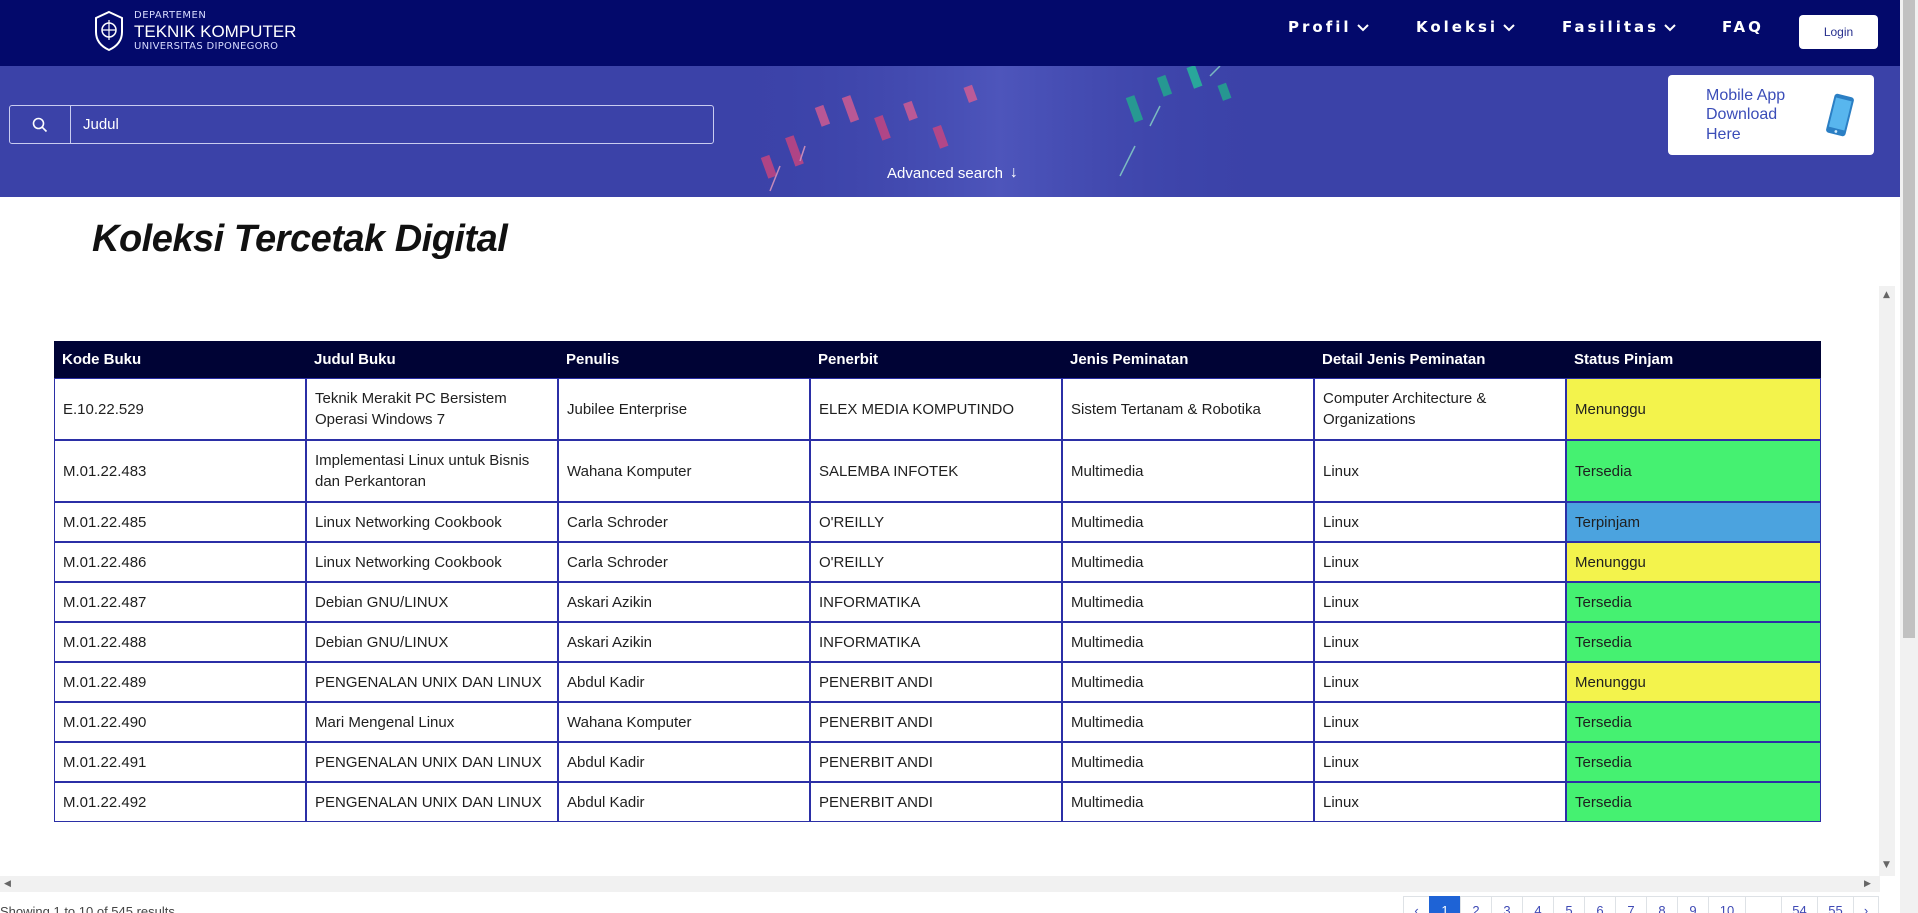 Image resolution: width=1918 pixels, height=913 pixels. I want to click on table-horizontal-scrollbar, so click(940, 884).